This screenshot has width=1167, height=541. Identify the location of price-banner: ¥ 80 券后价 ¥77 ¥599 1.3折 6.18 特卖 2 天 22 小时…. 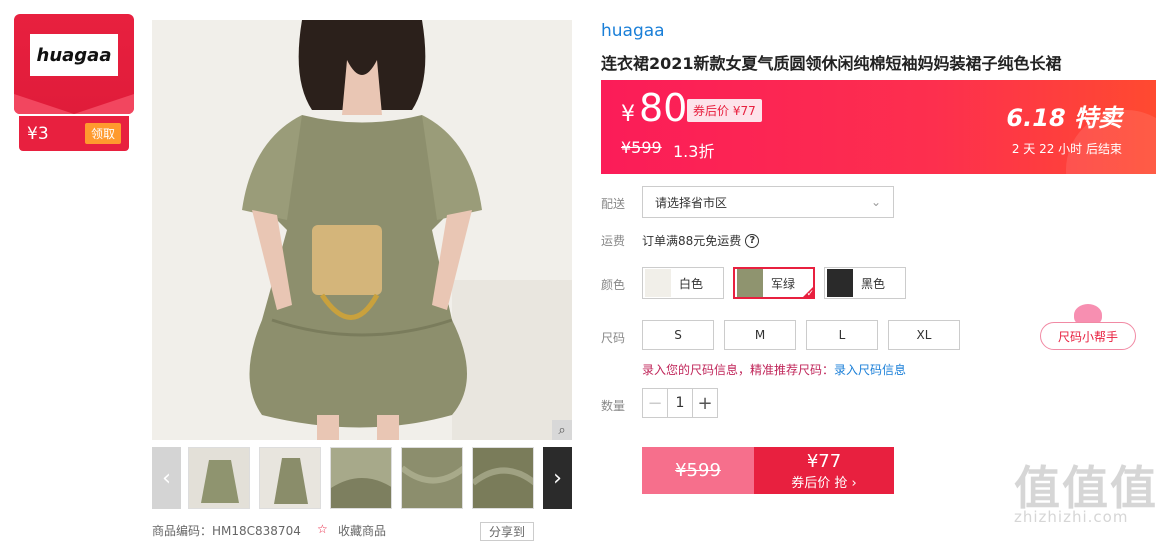
(878, 127).